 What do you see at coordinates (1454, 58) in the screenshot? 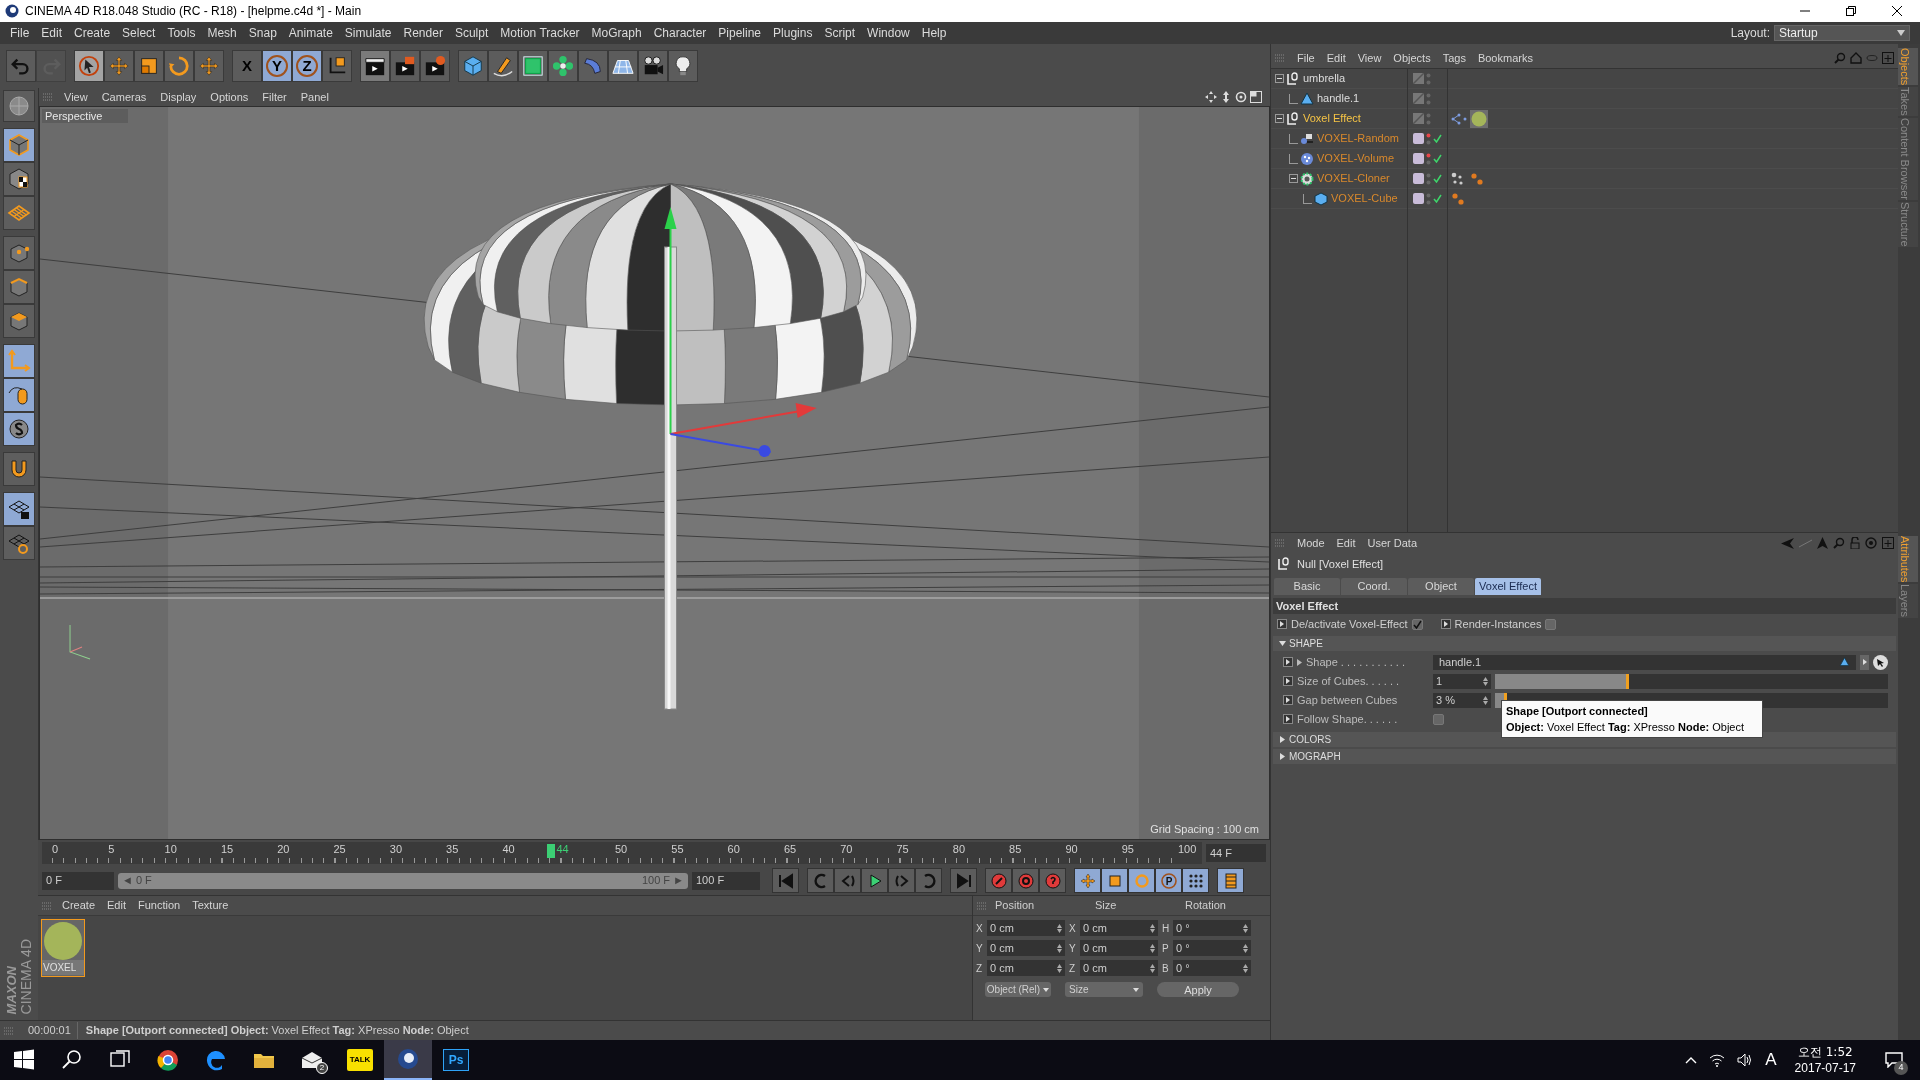
I see `object-menu-item: Tags` at bounding box center [1454, 58].